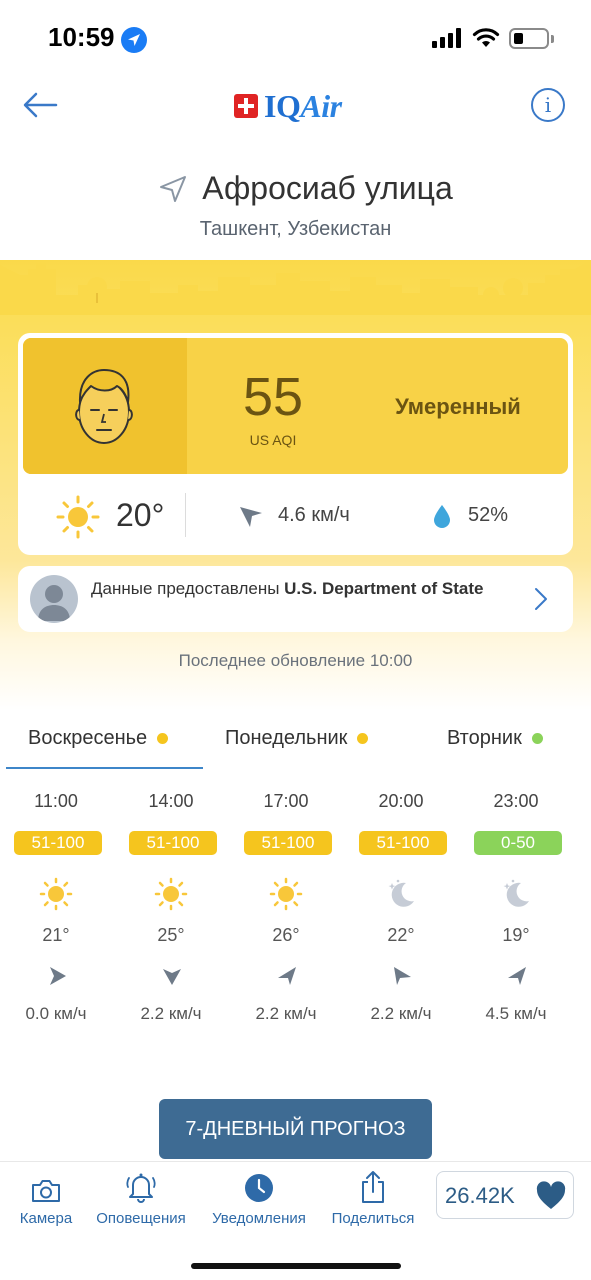 The width and height of the screenshot is (591, 1280). What do you see at coordinates (141, 1218) in the screenshot?
I see `alerts-label: Оповещения` at bounding box center [141, 1218].